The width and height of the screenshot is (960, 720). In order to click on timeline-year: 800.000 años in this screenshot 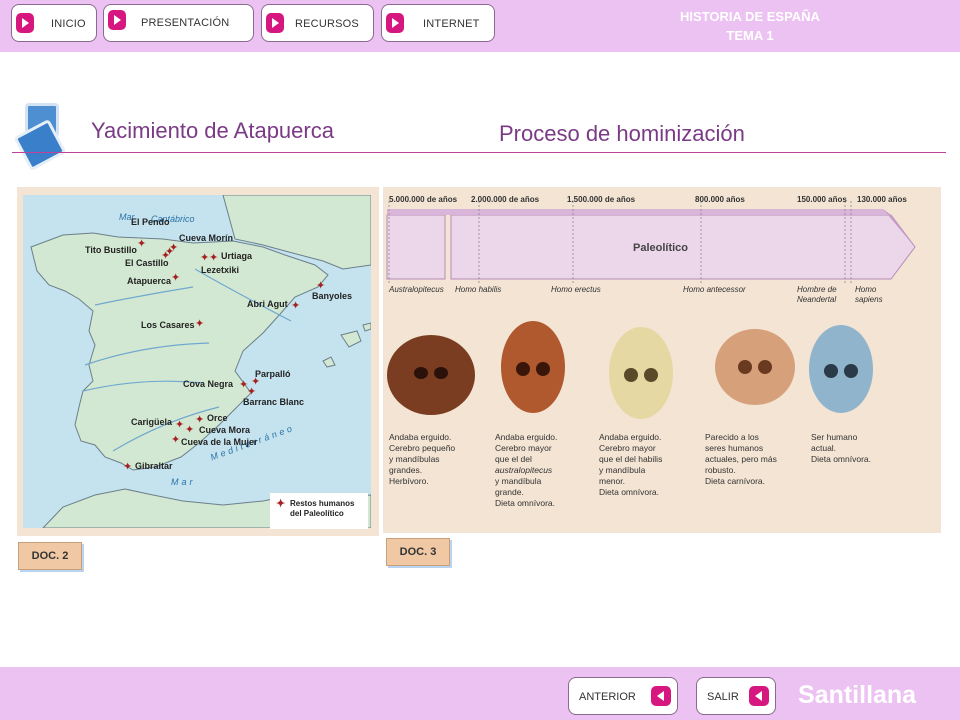, I will do `click(720, 199)`.